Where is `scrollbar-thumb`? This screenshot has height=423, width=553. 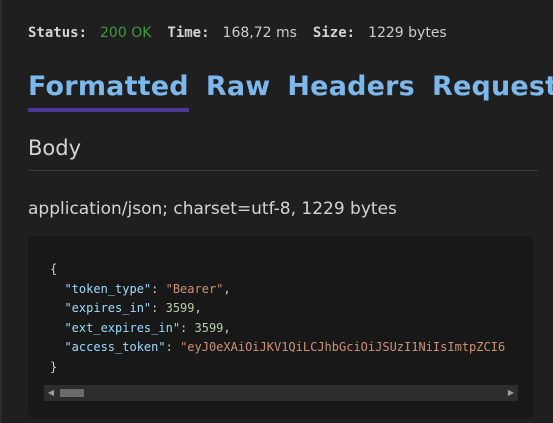 scrollbar-thumb is located at coordinates (72, 393).